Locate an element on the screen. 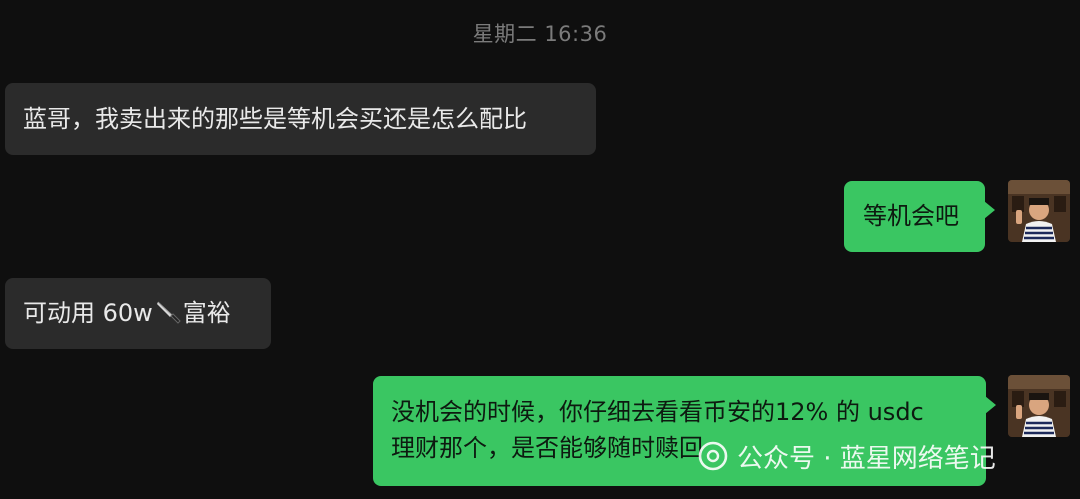 The width and height of the screenshot is (1080, 499). incoming-message: 可动用 60w 富裕 is located at coordinates (138, 313).